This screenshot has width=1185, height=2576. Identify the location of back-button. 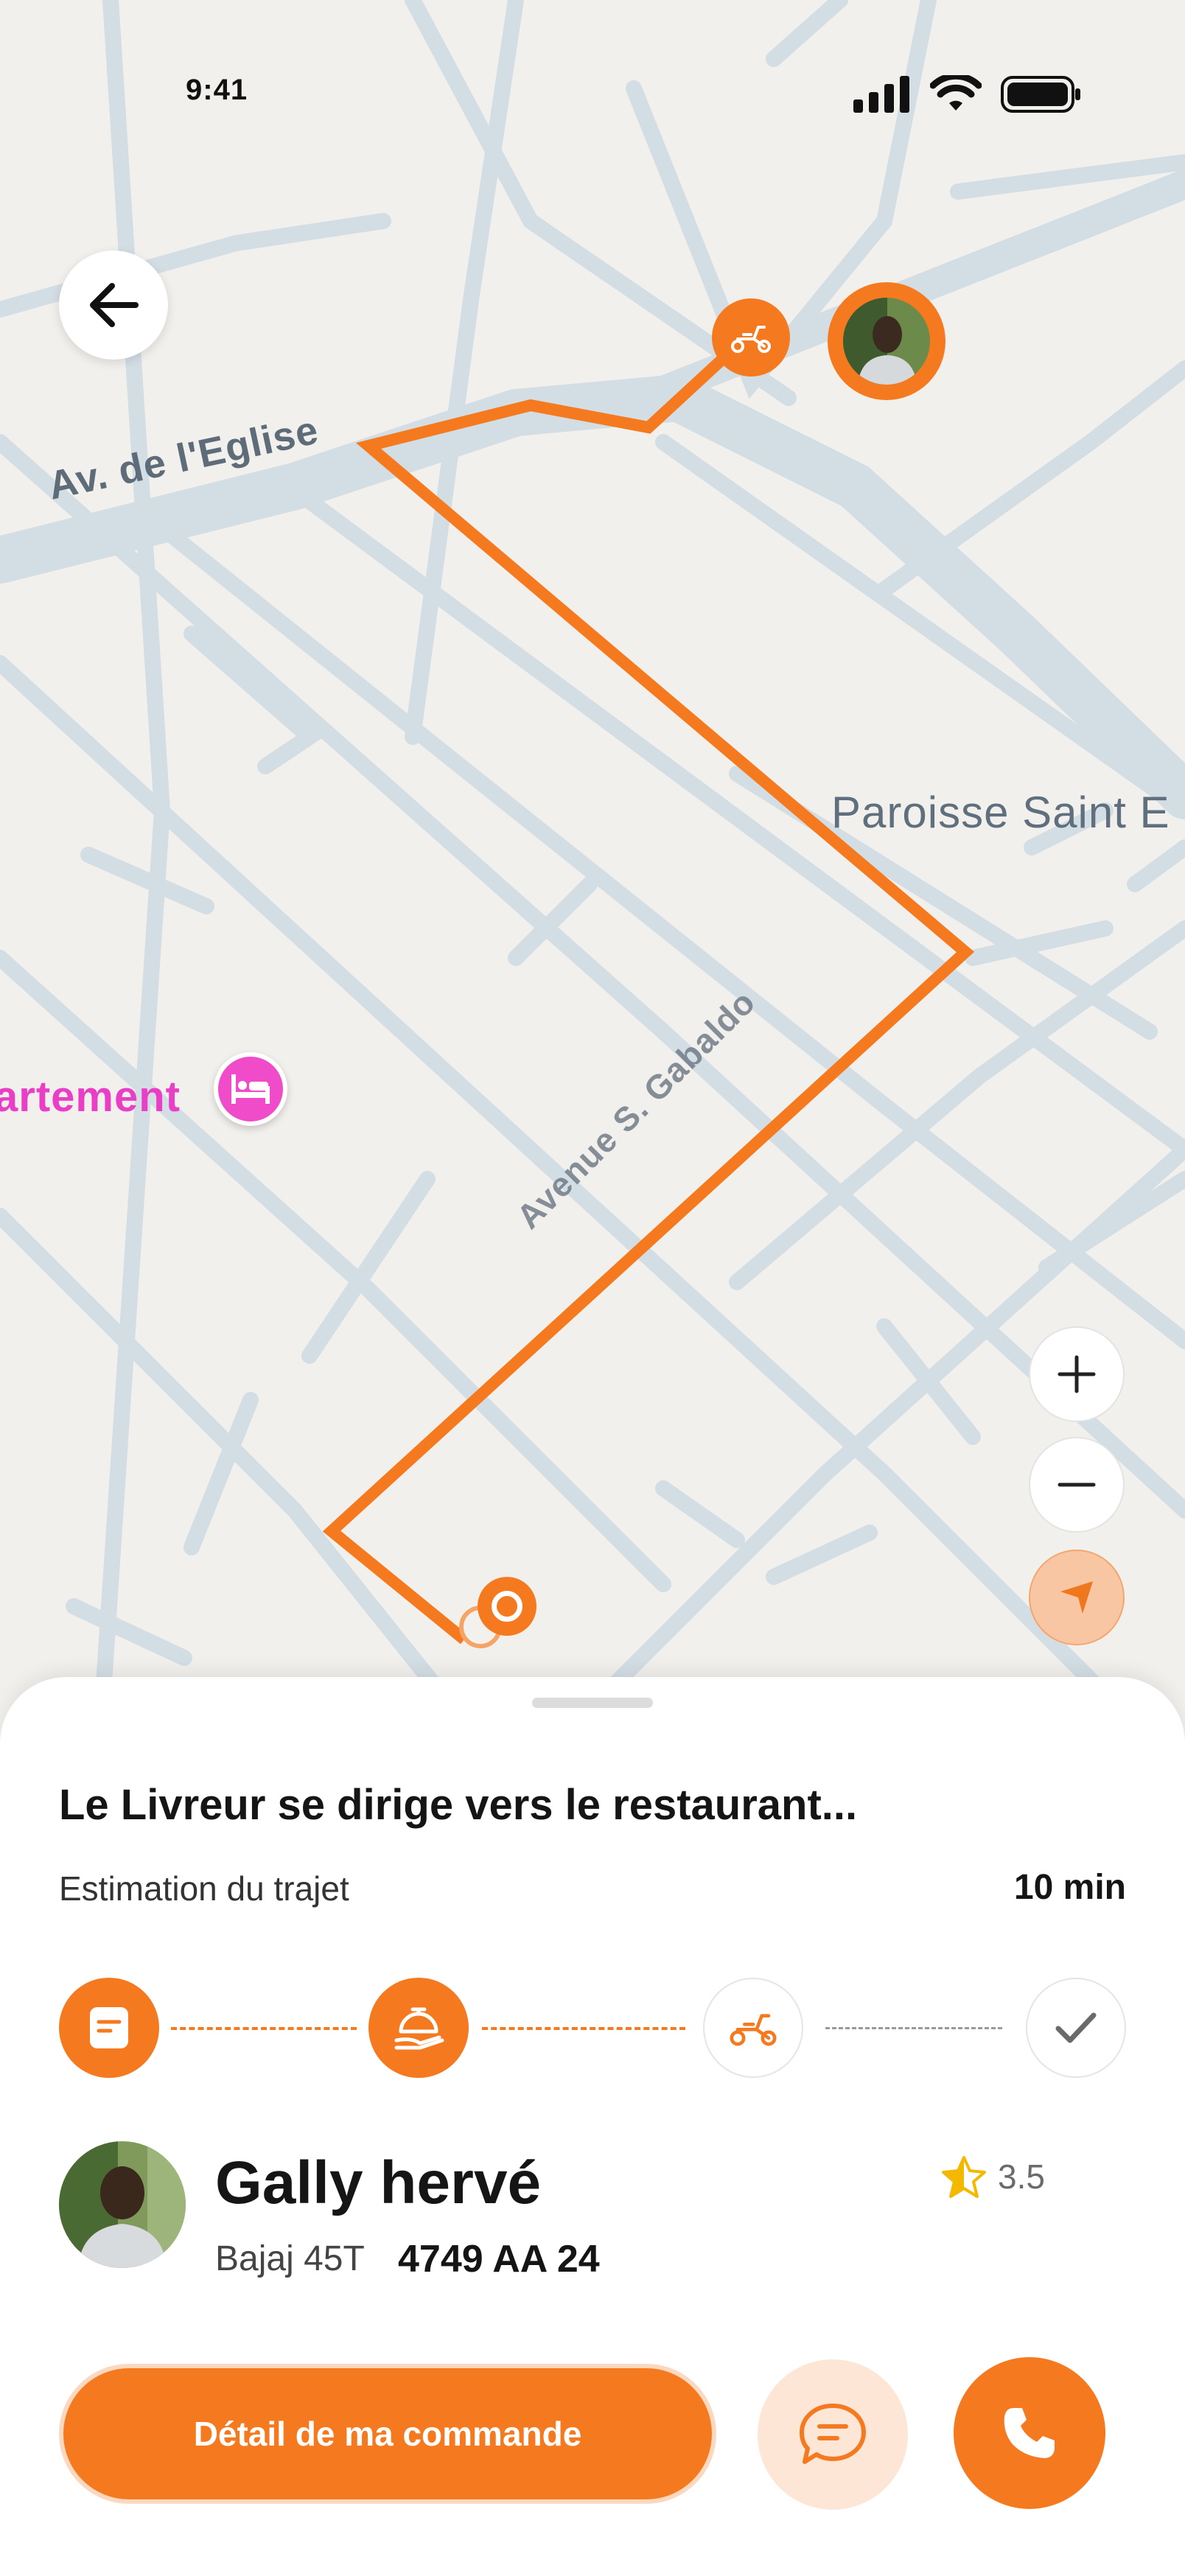
(113, 305).